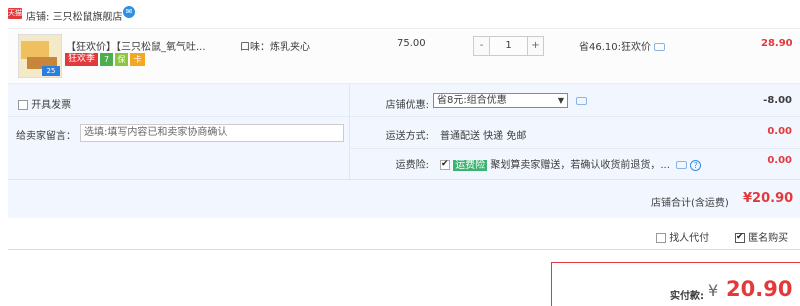 This screenshot has width=800, height=306. What do you see at coordinates (470, 165) in the screenshot?
I see `insurance-tag: 运费险` at bounding box center [470, 165].